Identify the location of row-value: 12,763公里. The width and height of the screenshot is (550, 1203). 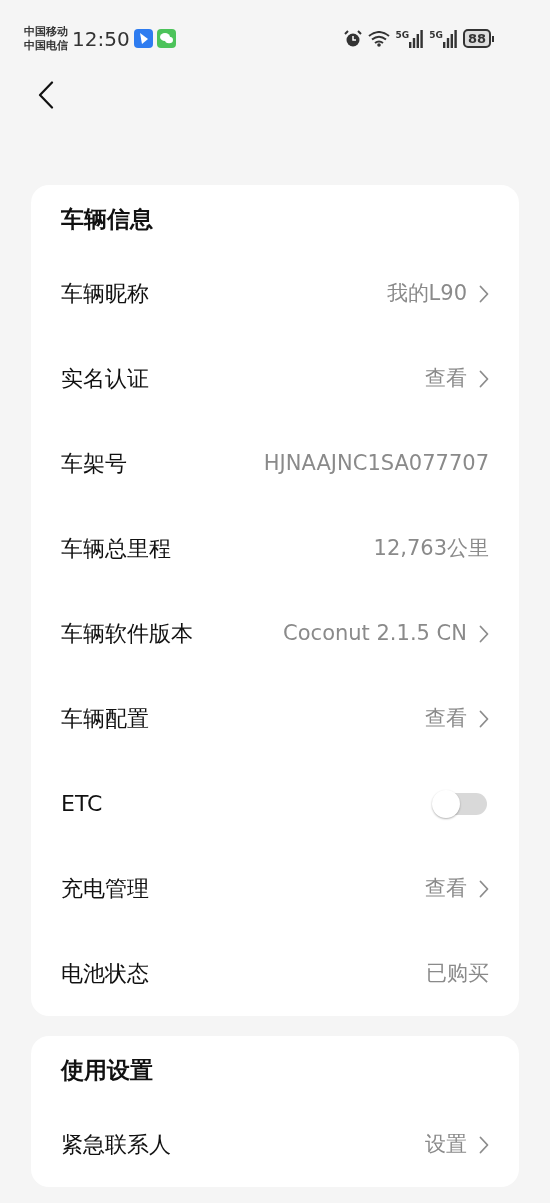
(431, 548).